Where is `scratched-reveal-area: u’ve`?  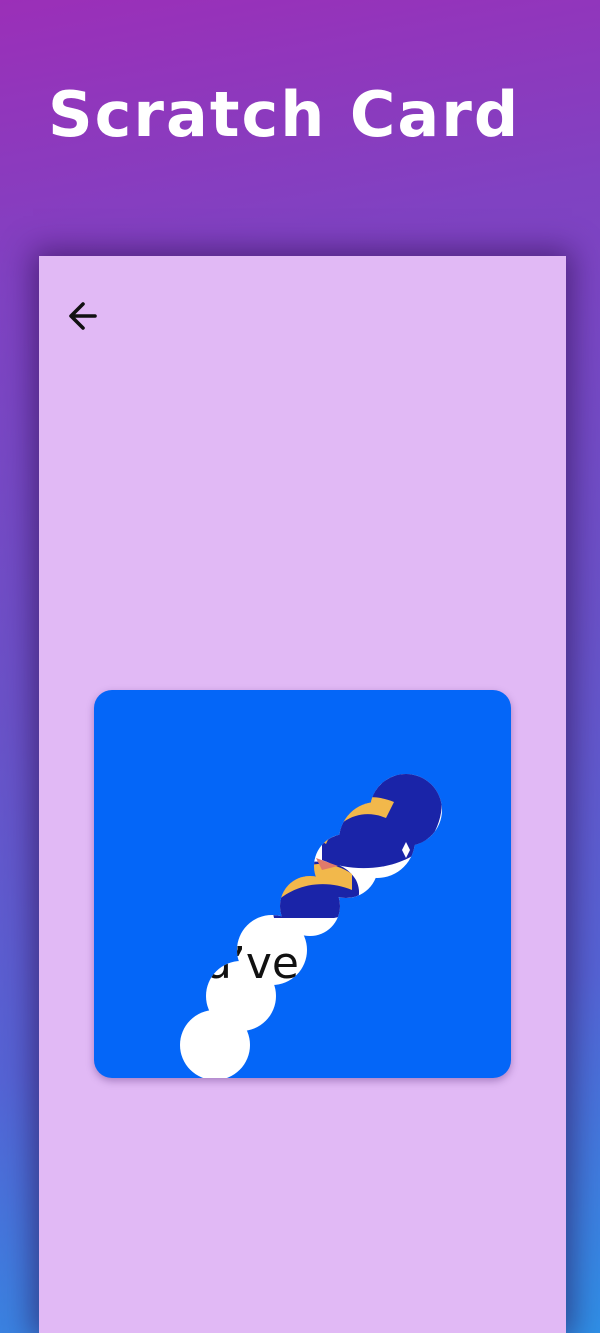
scratched-reveal-area: u’ve is located at coordinates (311, 926).